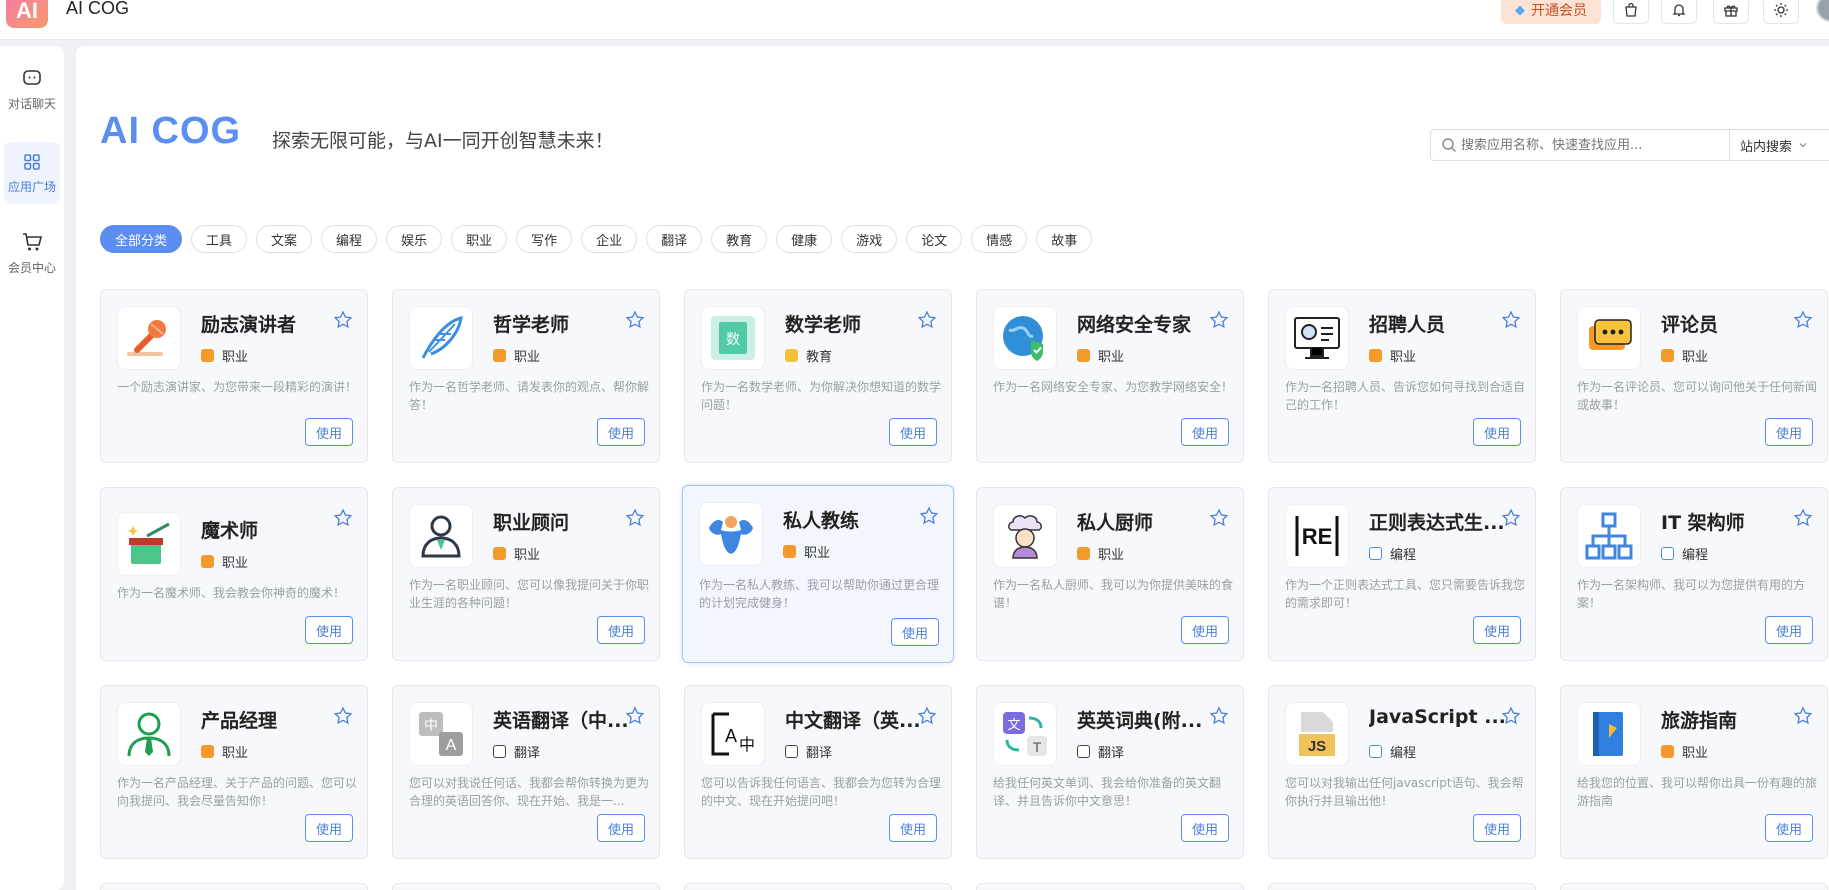 This screenshot has width=1829, height=890. I want to click on sun-icon, so click(1781, 10).